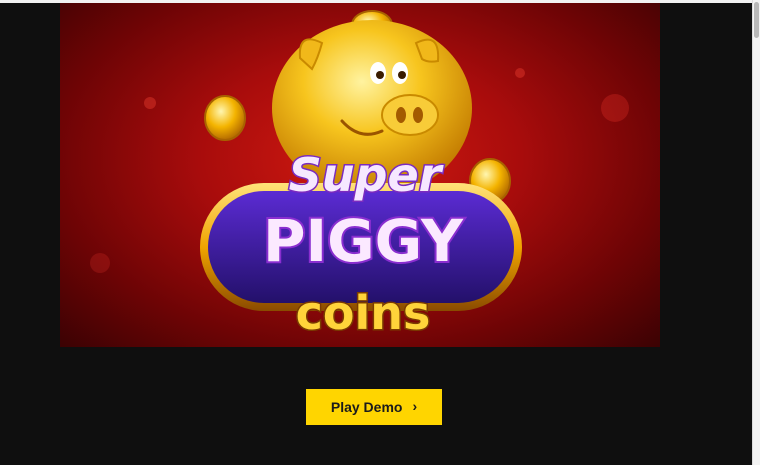  What do you see at coordinates (363, 241) in the screenshot?
I see `logo-word-piggy: PIGGY` at bounding box center [363, 241].